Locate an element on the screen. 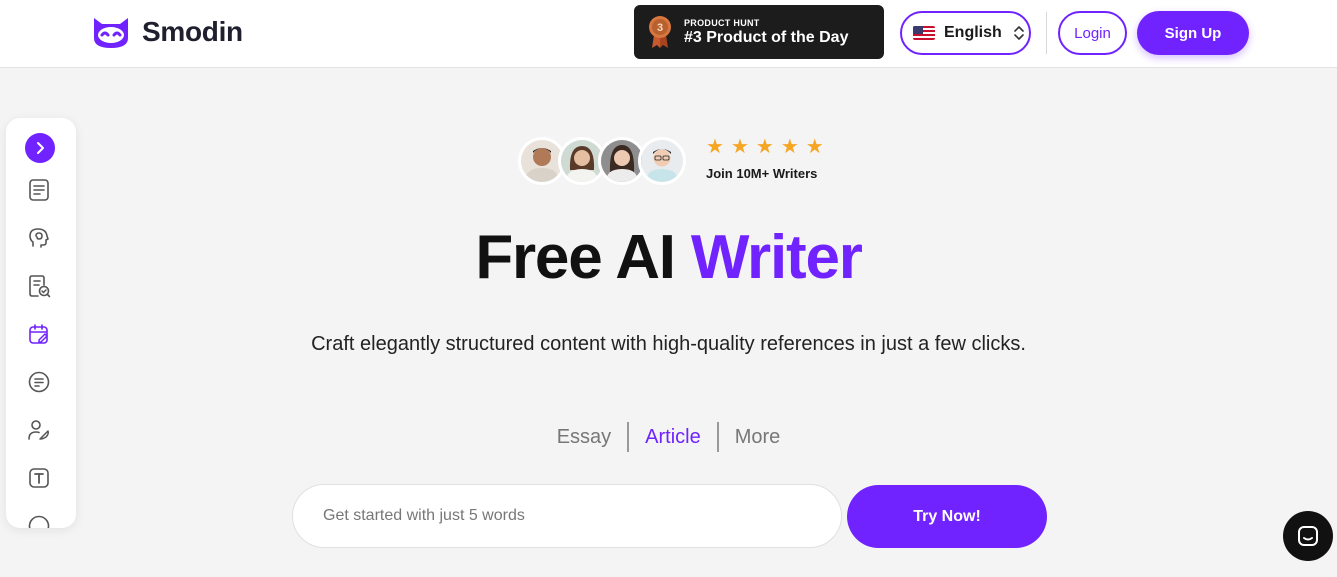  title-main: Free AI is located at coordinates (583, 257).